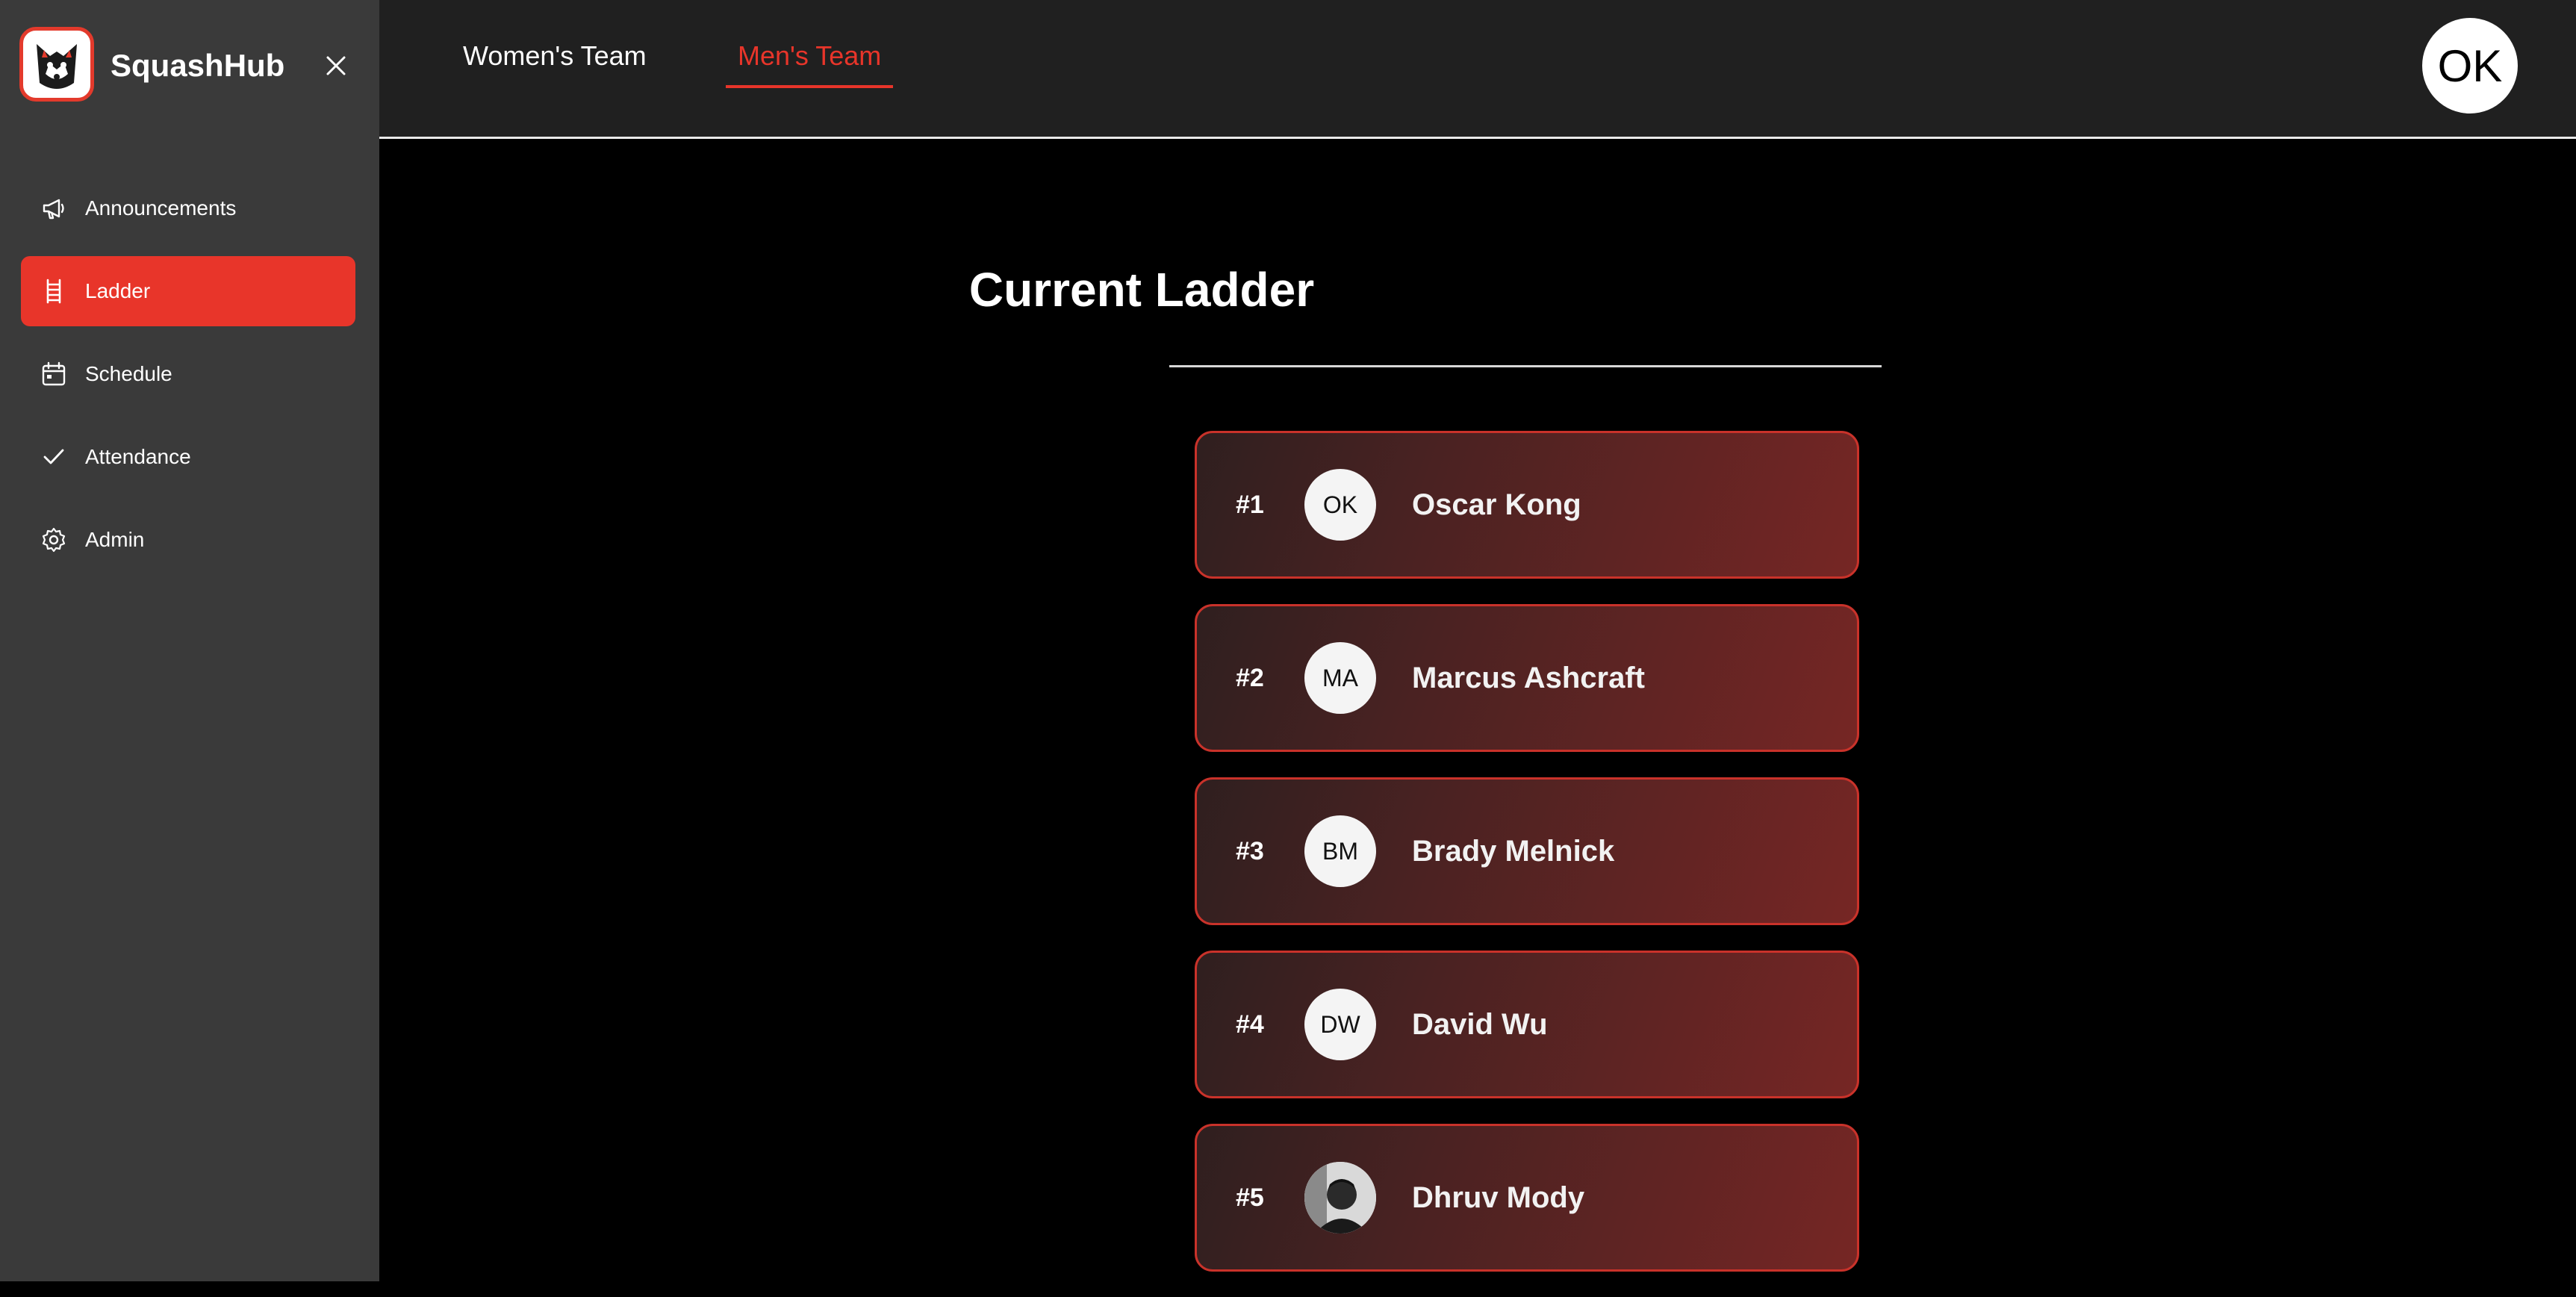 The image size is (2576, 1297). Describe the element at coordinates (1250, 677) in the screenshot. I see `rank-label: #2` at that location.